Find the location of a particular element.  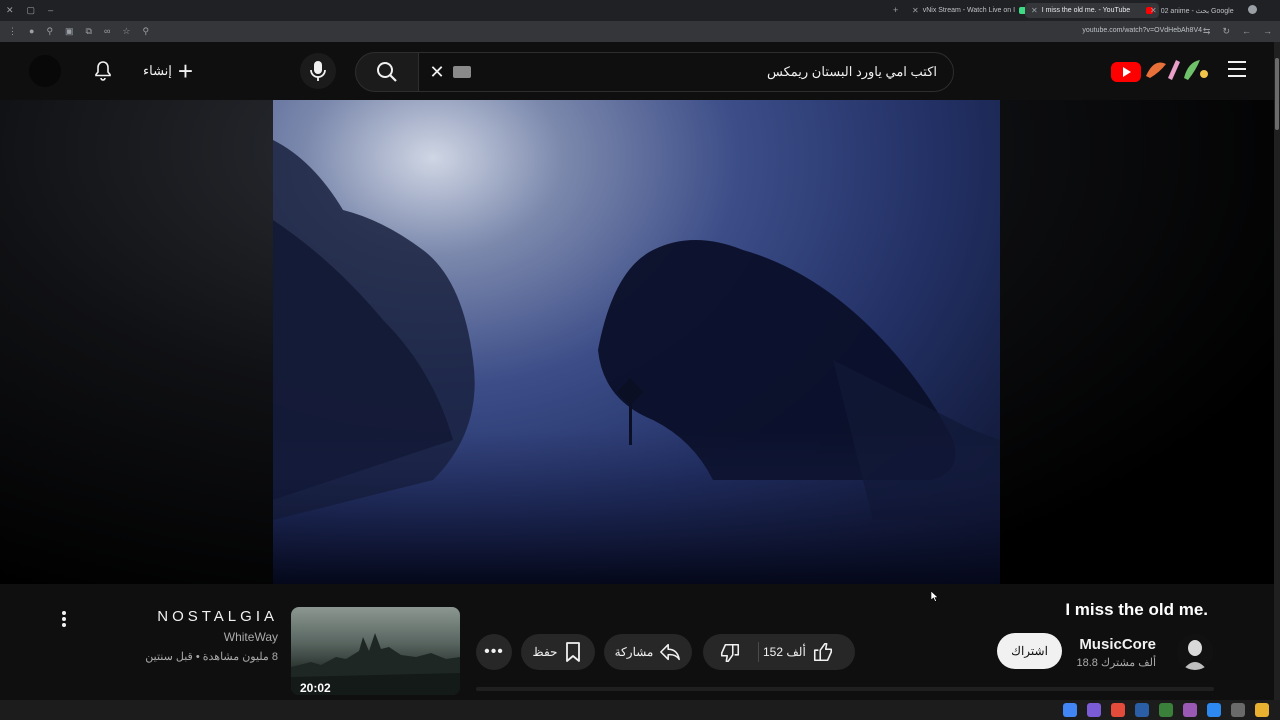

steam-icon is located at coordinates (1142, 710).